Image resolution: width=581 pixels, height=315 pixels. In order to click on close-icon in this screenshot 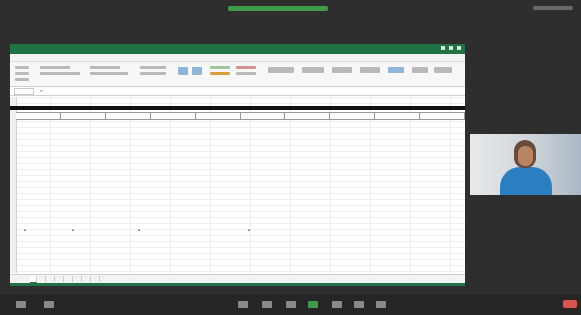, I will do `click(459, 48)`.